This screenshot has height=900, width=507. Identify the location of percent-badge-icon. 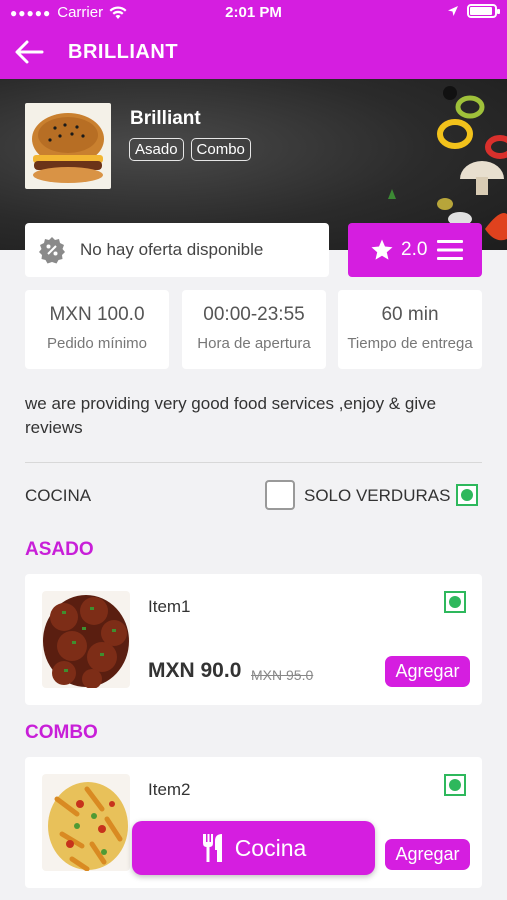
(52, 250).